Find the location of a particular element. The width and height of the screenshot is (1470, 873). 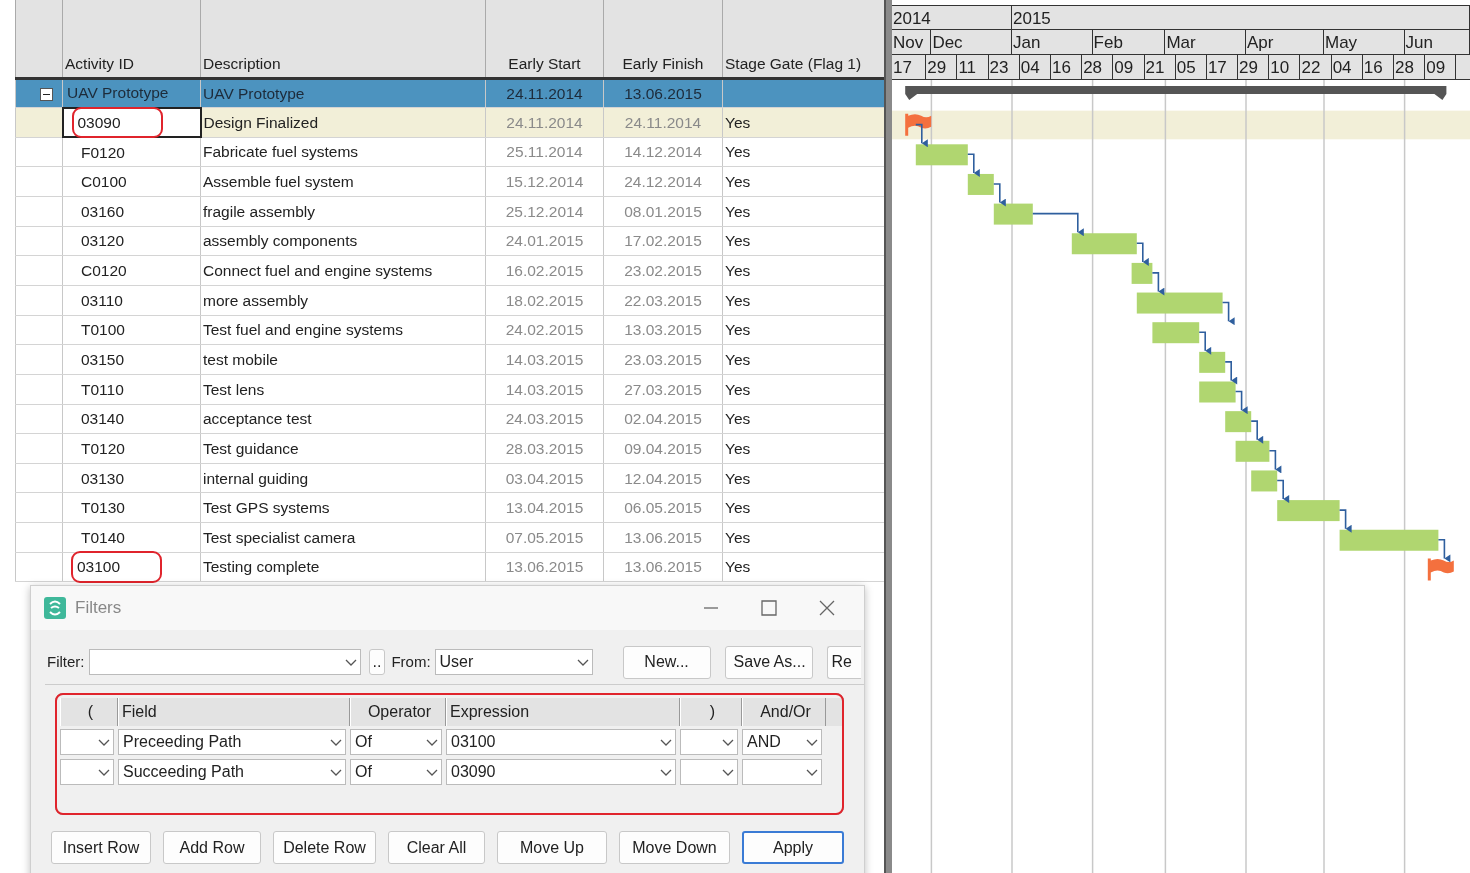

column-header: Activity ID is located at coordinates (131, 39).